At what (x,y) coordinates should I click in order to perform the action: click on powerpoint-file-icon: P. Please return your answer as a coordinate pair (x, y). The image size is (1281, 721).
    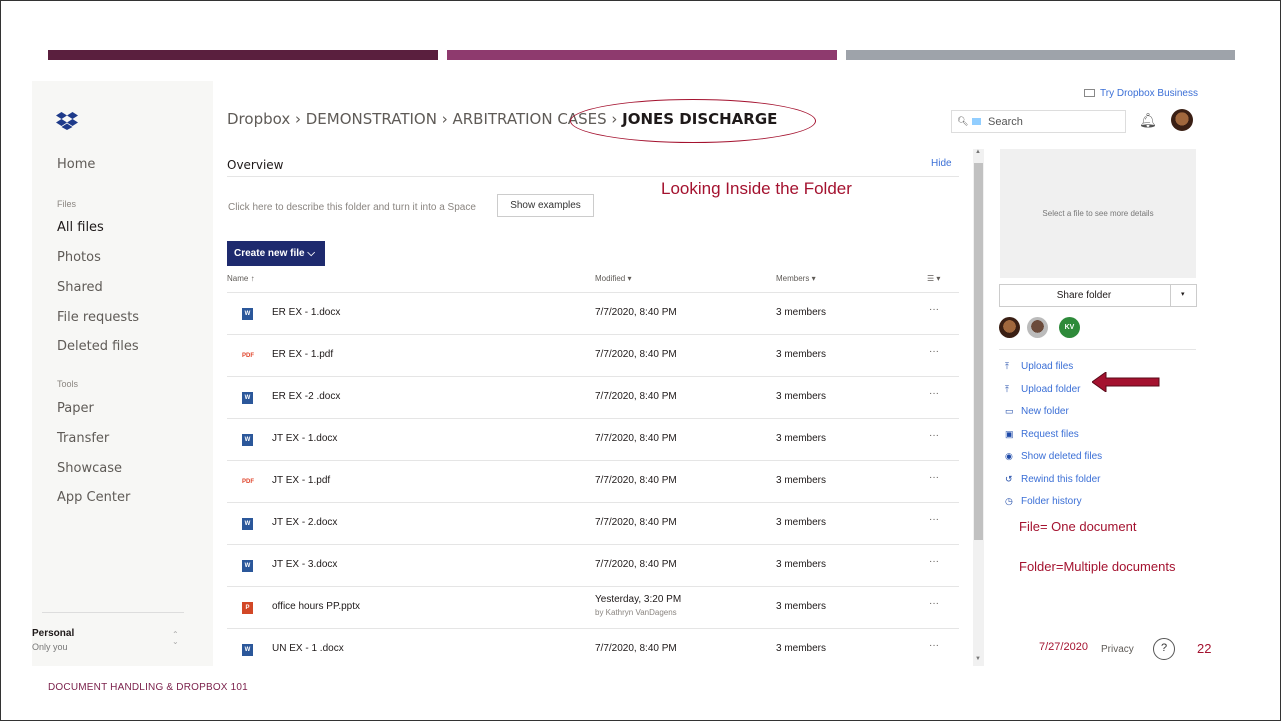
    Looking at the image, I should click on (247, 608).